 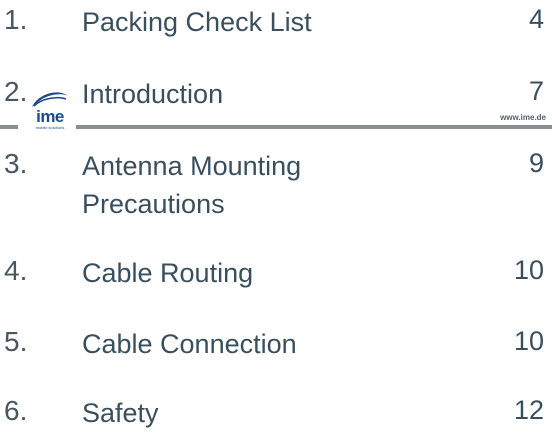 What do you see at coordinates (50, 116) in the screenshot?
I see `logo-text: ime` at bounding box center [50, 116].